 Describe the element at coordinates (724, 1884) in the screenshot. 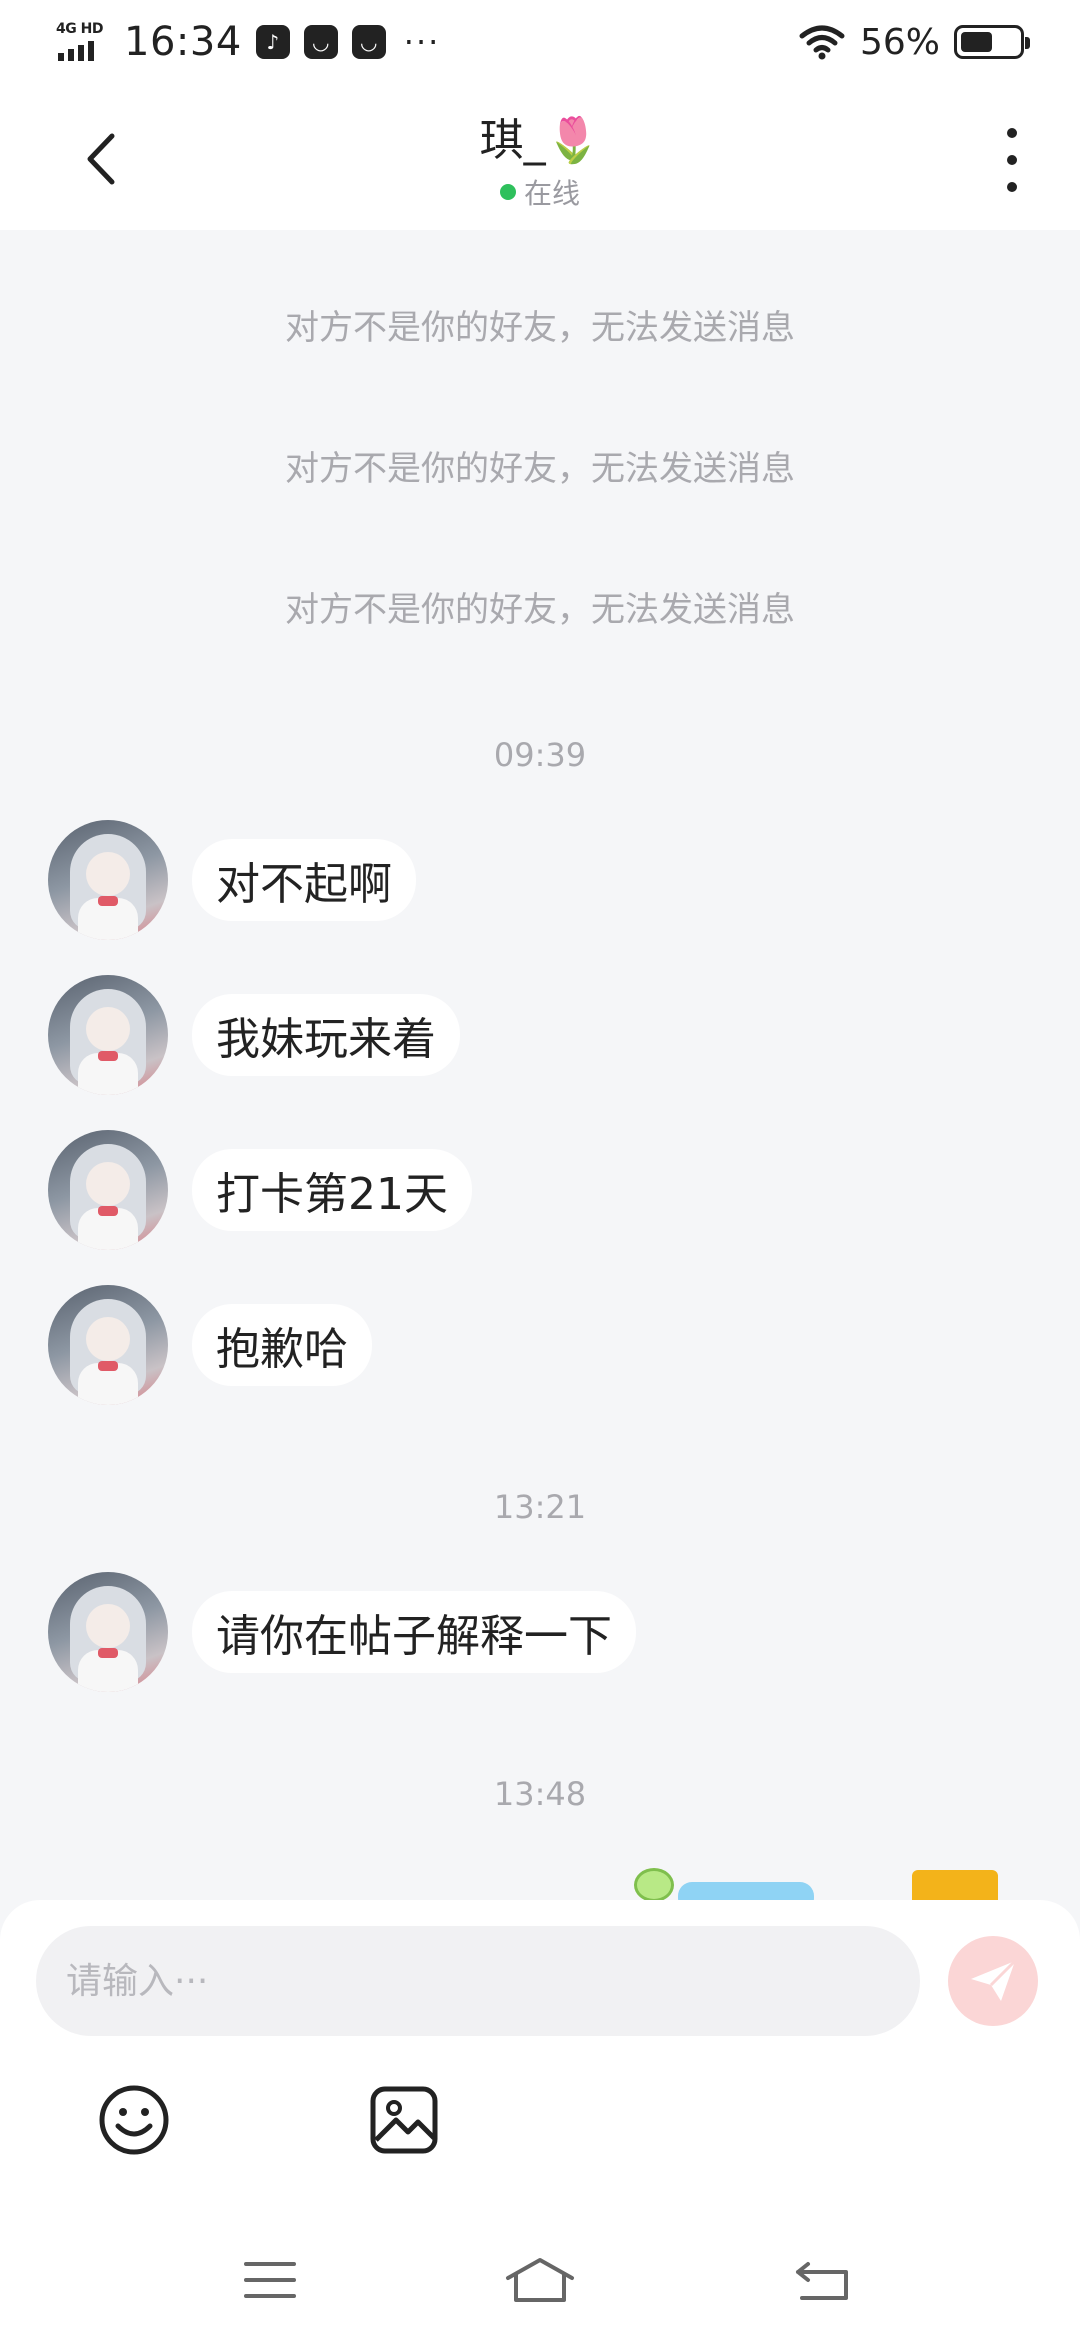

I see `sticker-image` at that location.